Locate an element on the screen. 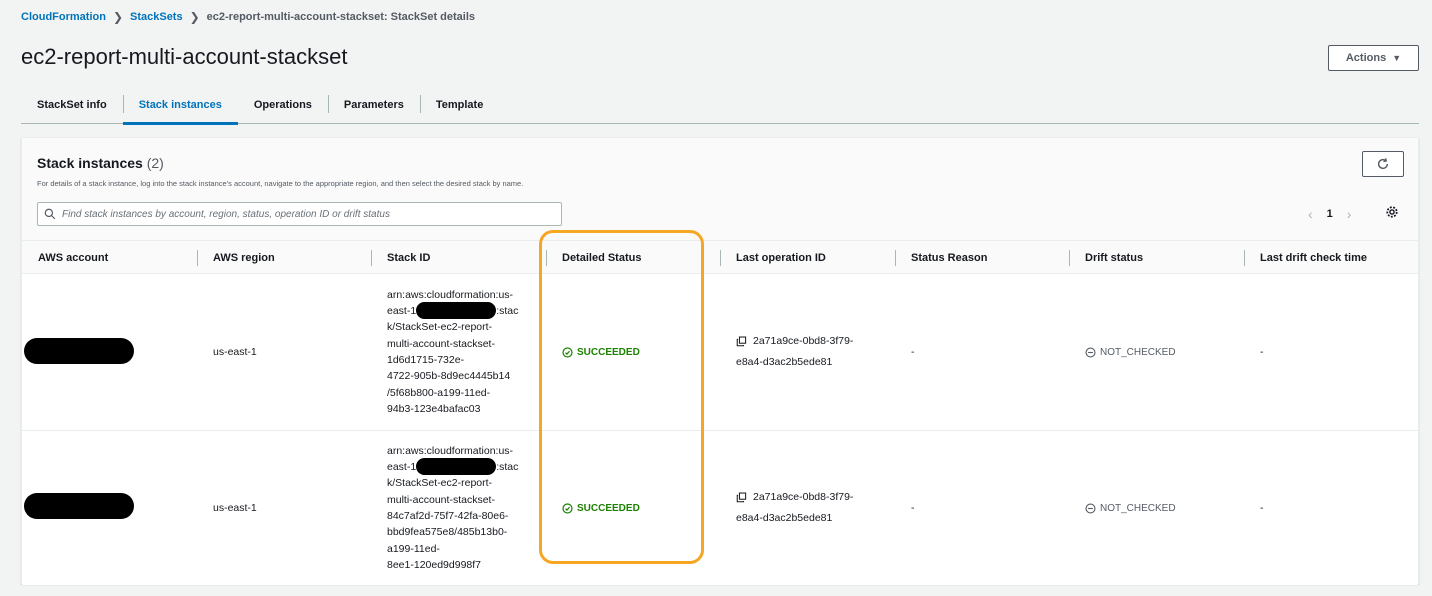  panel-title-text: Stack instances is located at coordinates (90, 163).